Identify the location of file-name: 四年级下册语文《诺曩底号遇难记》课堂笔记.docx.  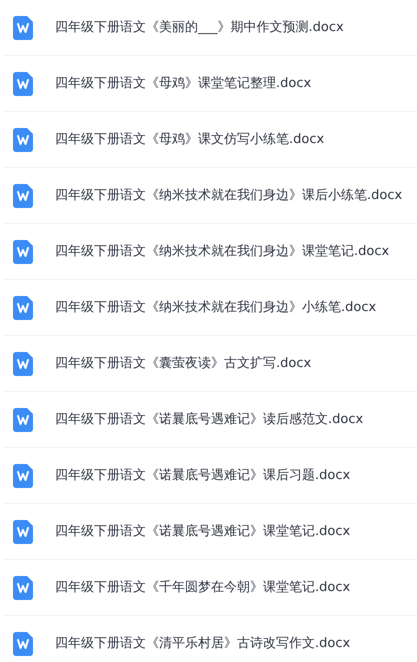
(202, 532).